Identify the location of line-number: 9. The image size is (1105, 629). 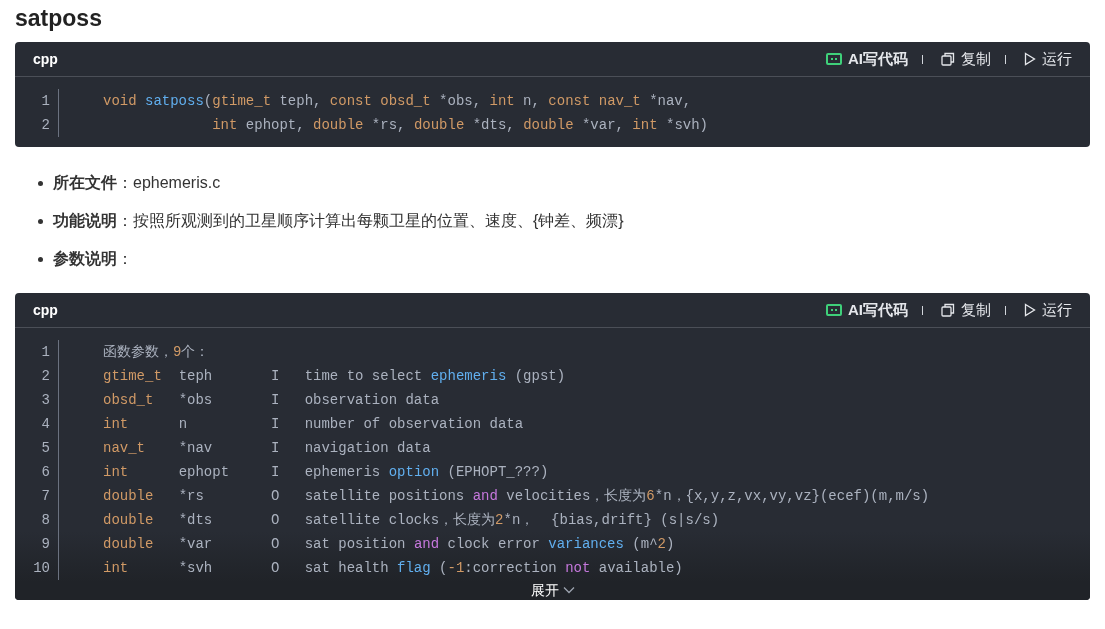
(45, 544).